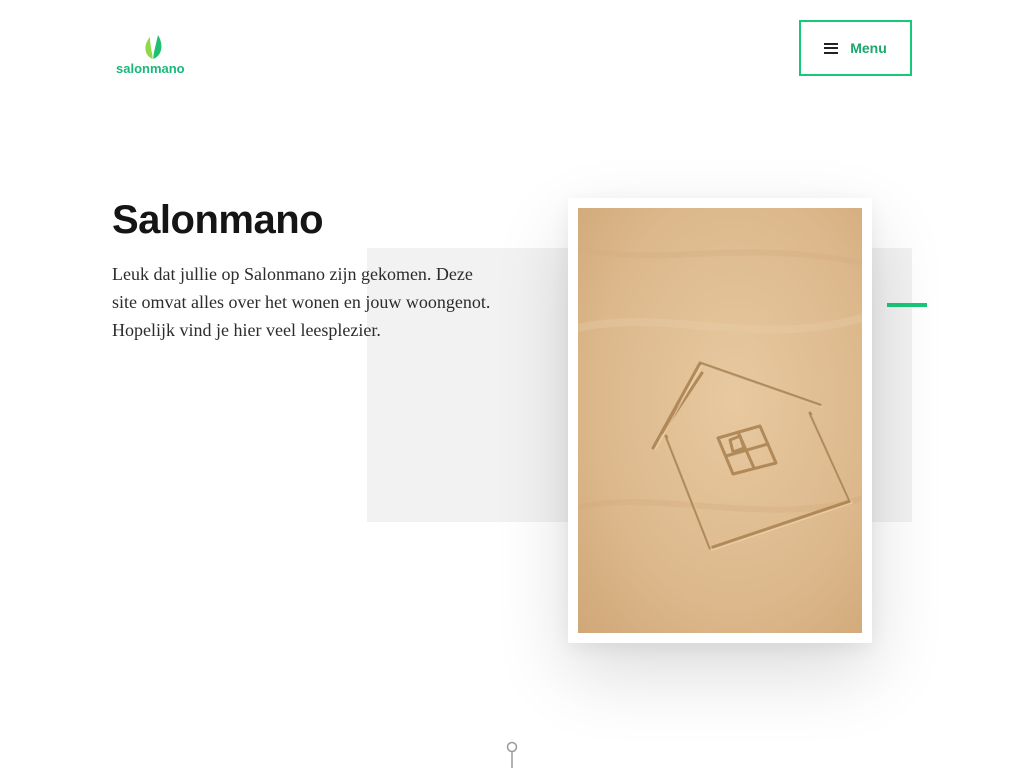  I want to click on site-logo: salonmano, so click(152, 57).